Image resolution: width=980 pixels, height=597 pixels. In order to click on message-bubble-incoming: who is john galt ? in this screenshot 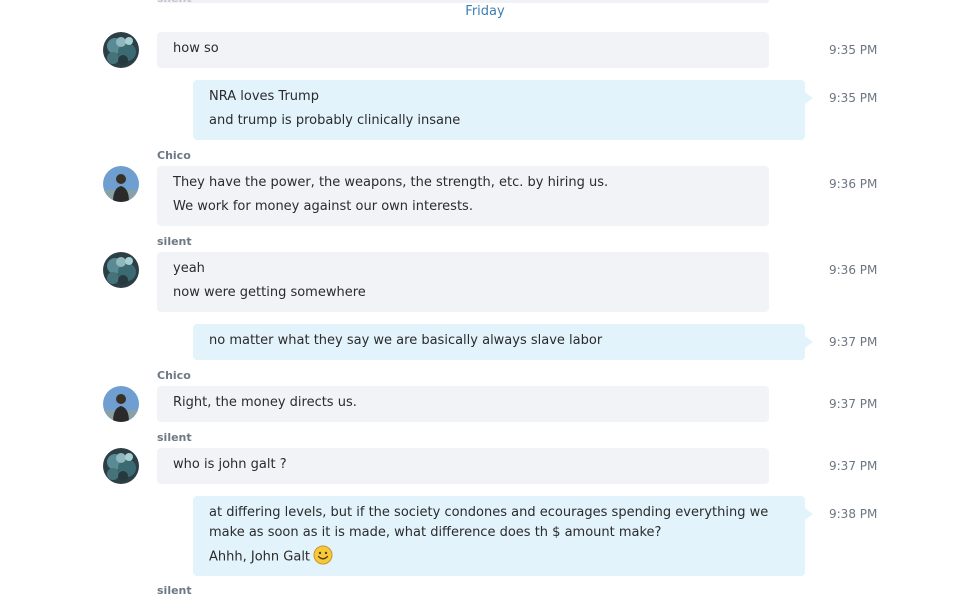, I will do `click(463, 466)`.